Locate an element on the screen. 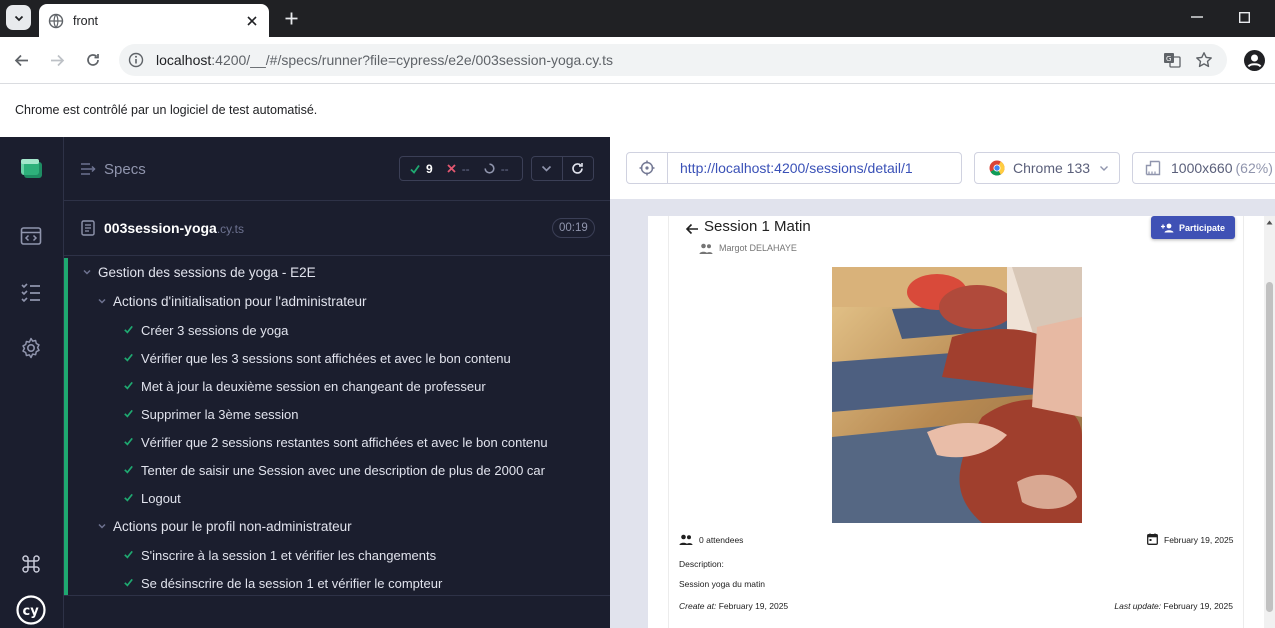  close-icon is located at coordinates (252, 21).